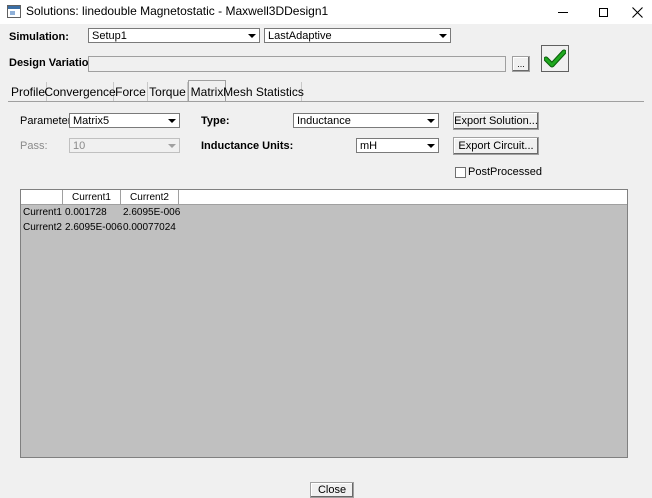 The height and width of the screenshot is (498, 652). Describe the element at coordinates (47, 121) in the screenshot. I see `parameter-label: Parameter:` at that location.